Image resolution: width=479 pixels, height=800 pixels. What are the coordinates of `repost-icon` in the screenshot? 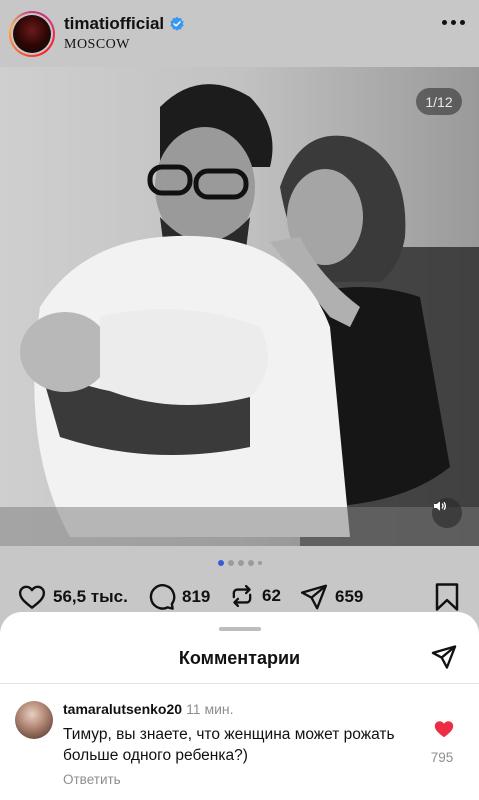 It's located at (242, 596).